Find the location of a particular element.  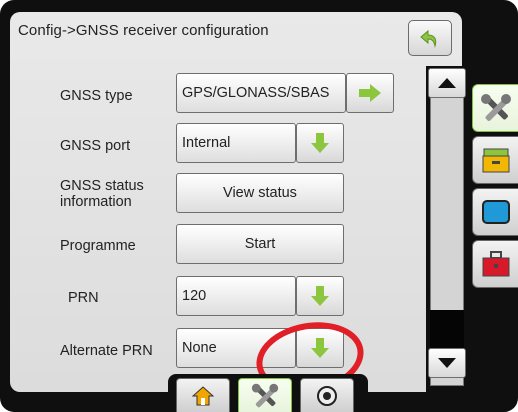

folder-drawer-icon is located at coordinates (495, 160).